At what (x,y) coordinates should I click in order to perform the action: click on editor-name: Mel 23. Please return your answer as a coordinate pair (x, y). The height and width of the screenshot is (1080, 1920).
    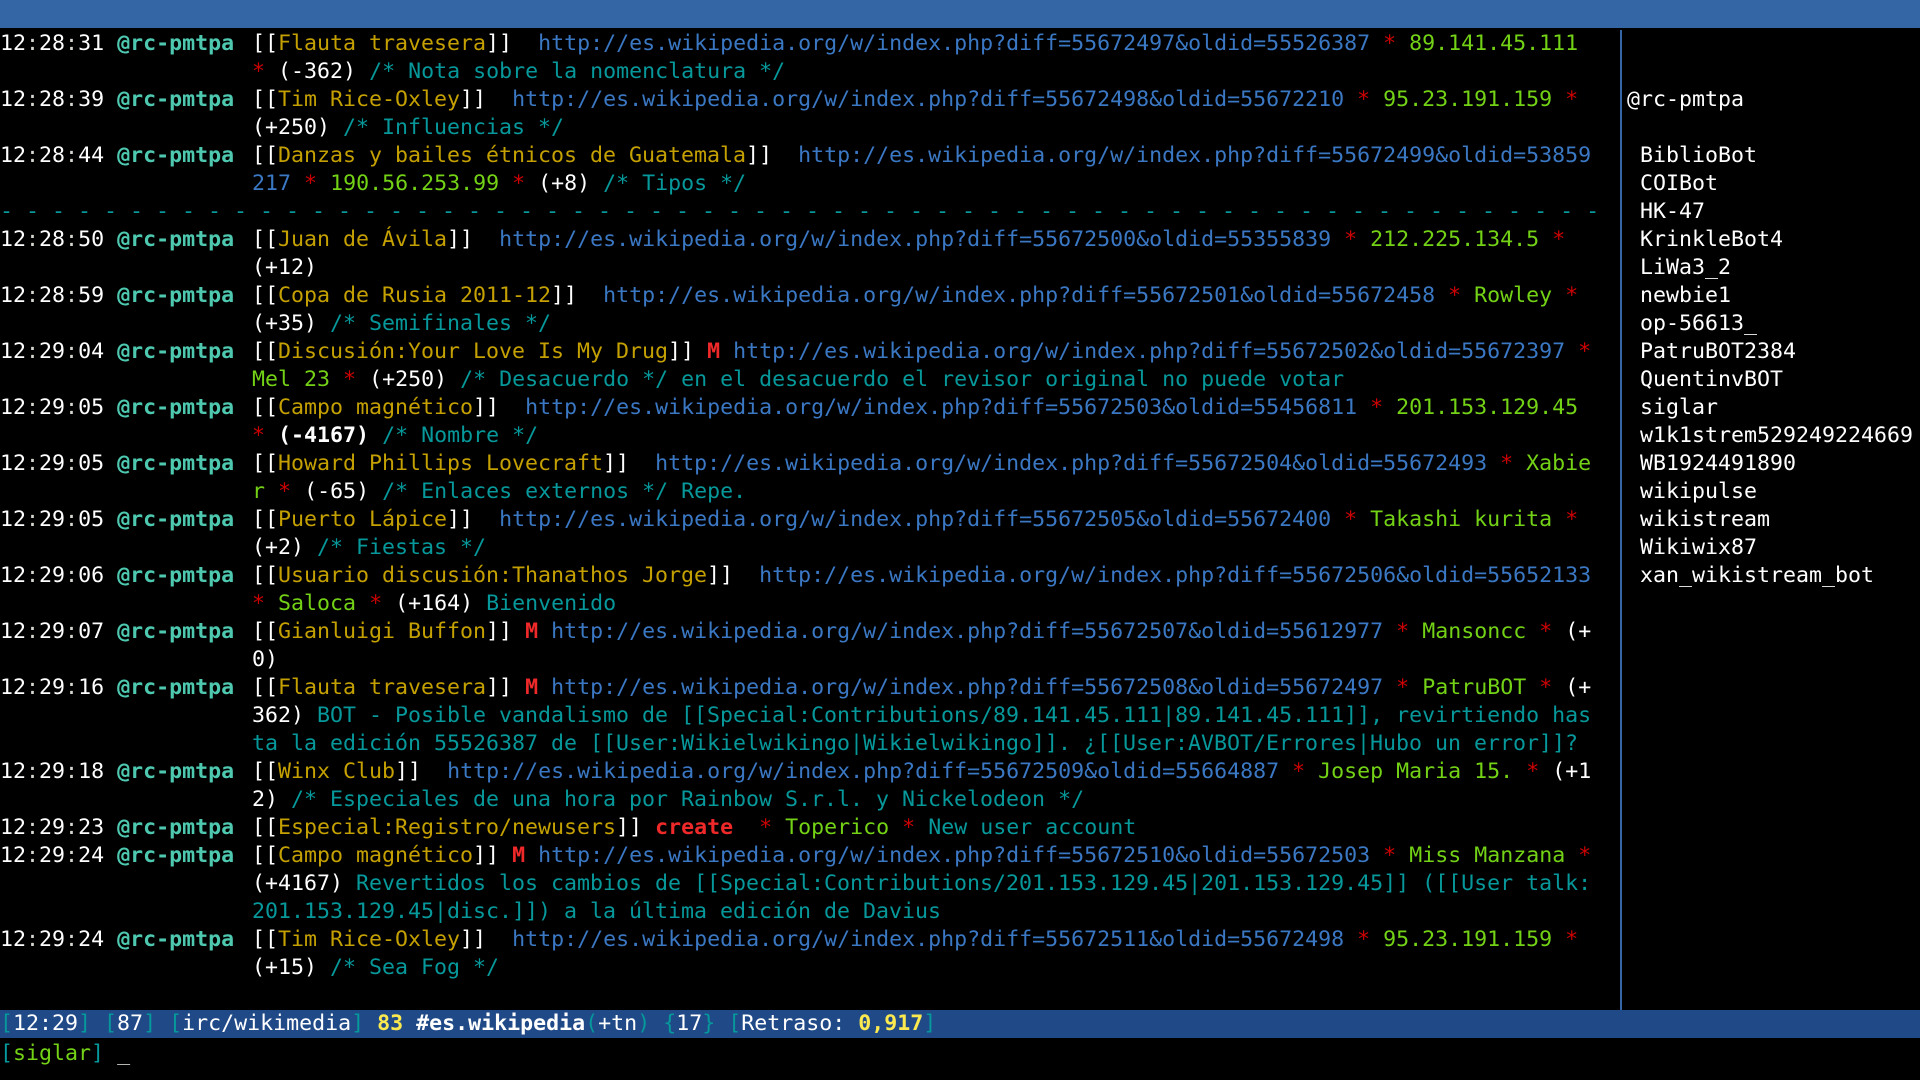
    Looking at the image, I should click on (291, 379).